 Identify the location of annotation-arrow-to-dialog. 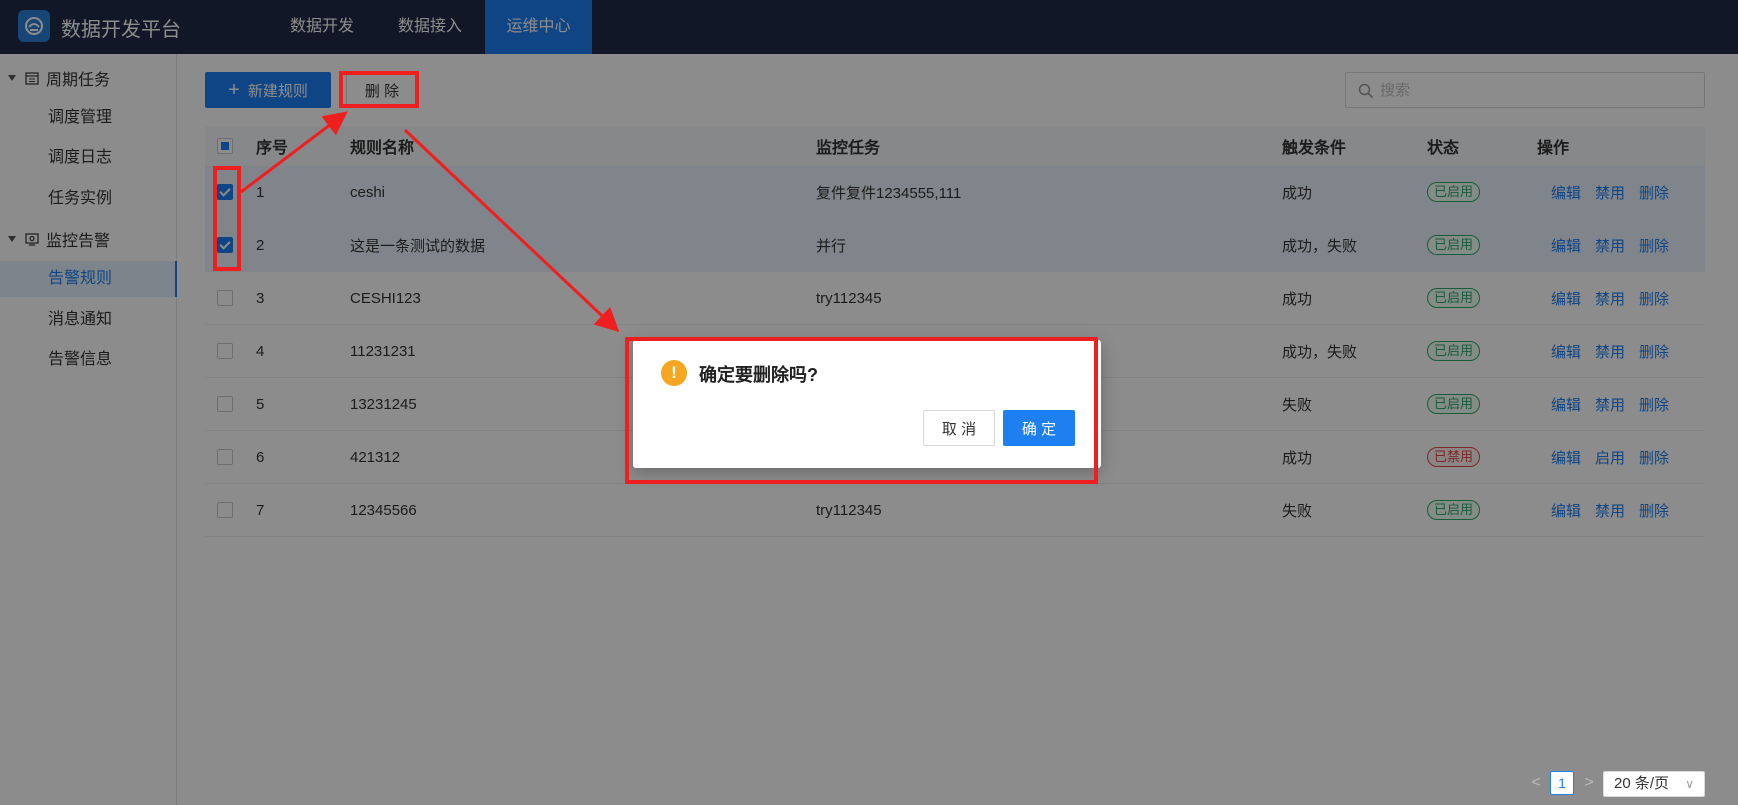
(511, 230).